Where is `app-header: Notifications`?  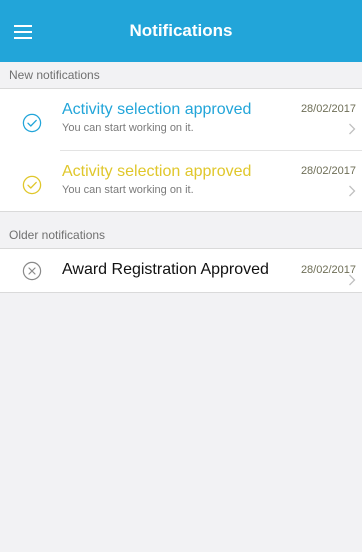
app-header: Notifications is located at coordinates (181, 31).